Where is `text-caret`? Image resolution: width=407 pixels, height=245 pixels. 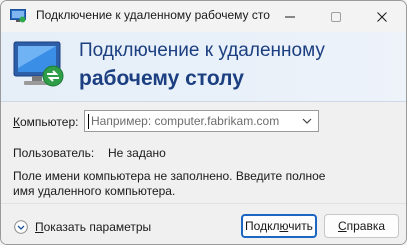 text-caret is located at coordinates (88, 121).